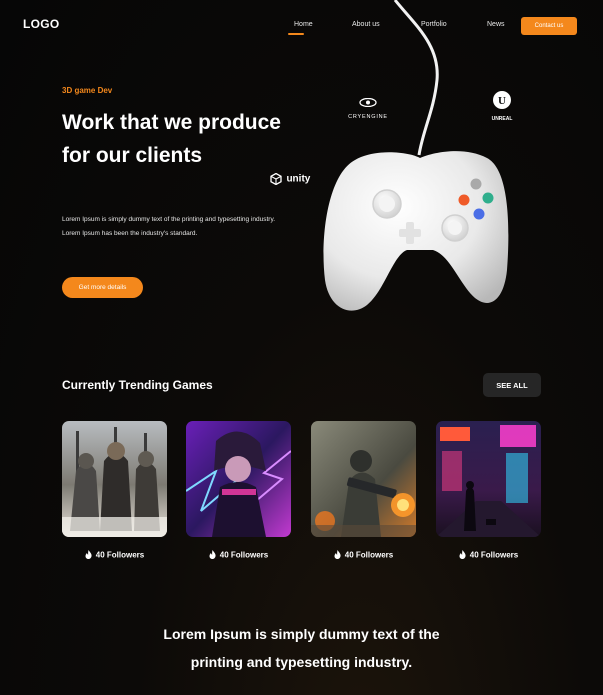 This screenshot has height=695, width=603. What do you see at coordinates (368, 102) in the screenshot?
I see `cryengine-icon` at bounding box center [368, 102].